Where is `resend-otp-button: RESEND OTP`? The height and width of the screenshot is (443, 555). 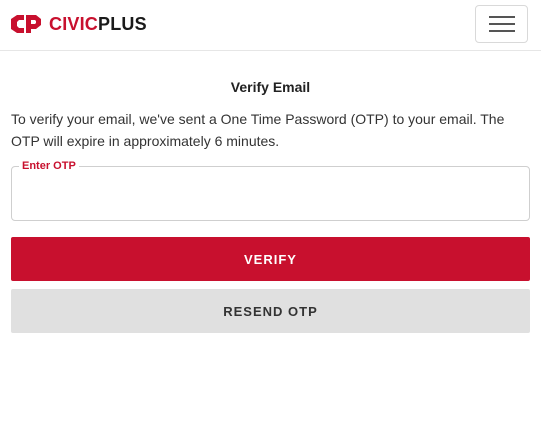 resend-otp-button: RESEND OTP is located at coordinates (270, 311).